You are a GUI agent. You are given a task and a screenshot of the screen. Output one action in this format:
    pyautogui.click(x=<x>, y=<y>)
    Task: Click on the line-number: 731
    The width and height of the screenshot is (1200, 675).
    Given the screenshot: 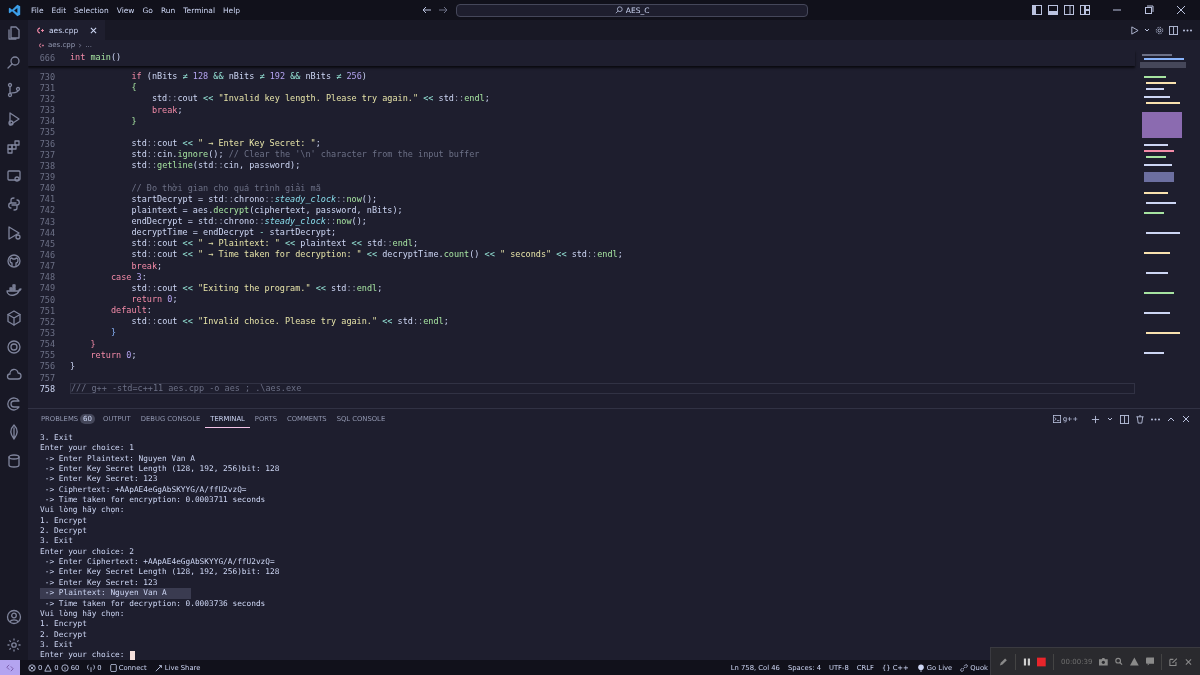 What is the action you would take?
    pyautogui.click(x=47, y=87)
    